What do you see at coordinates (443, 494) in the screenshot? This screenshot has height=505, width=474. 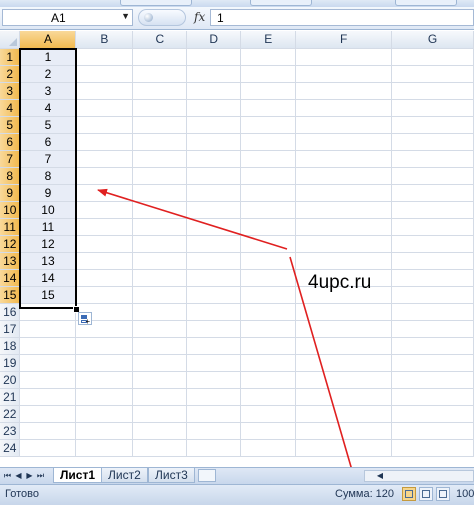 I see `page-break-view-icon` at bounding box center [443, 494].